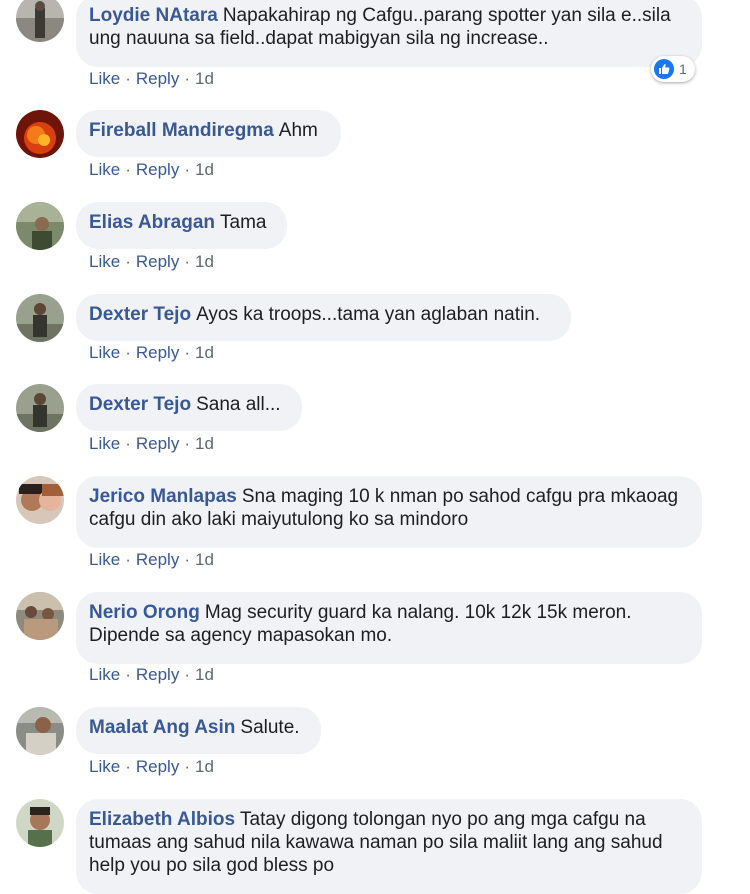  Describe the element at coordinates (163, 496) in the screenshot. I see `comment-author: Jerico Manlapas` at that location.